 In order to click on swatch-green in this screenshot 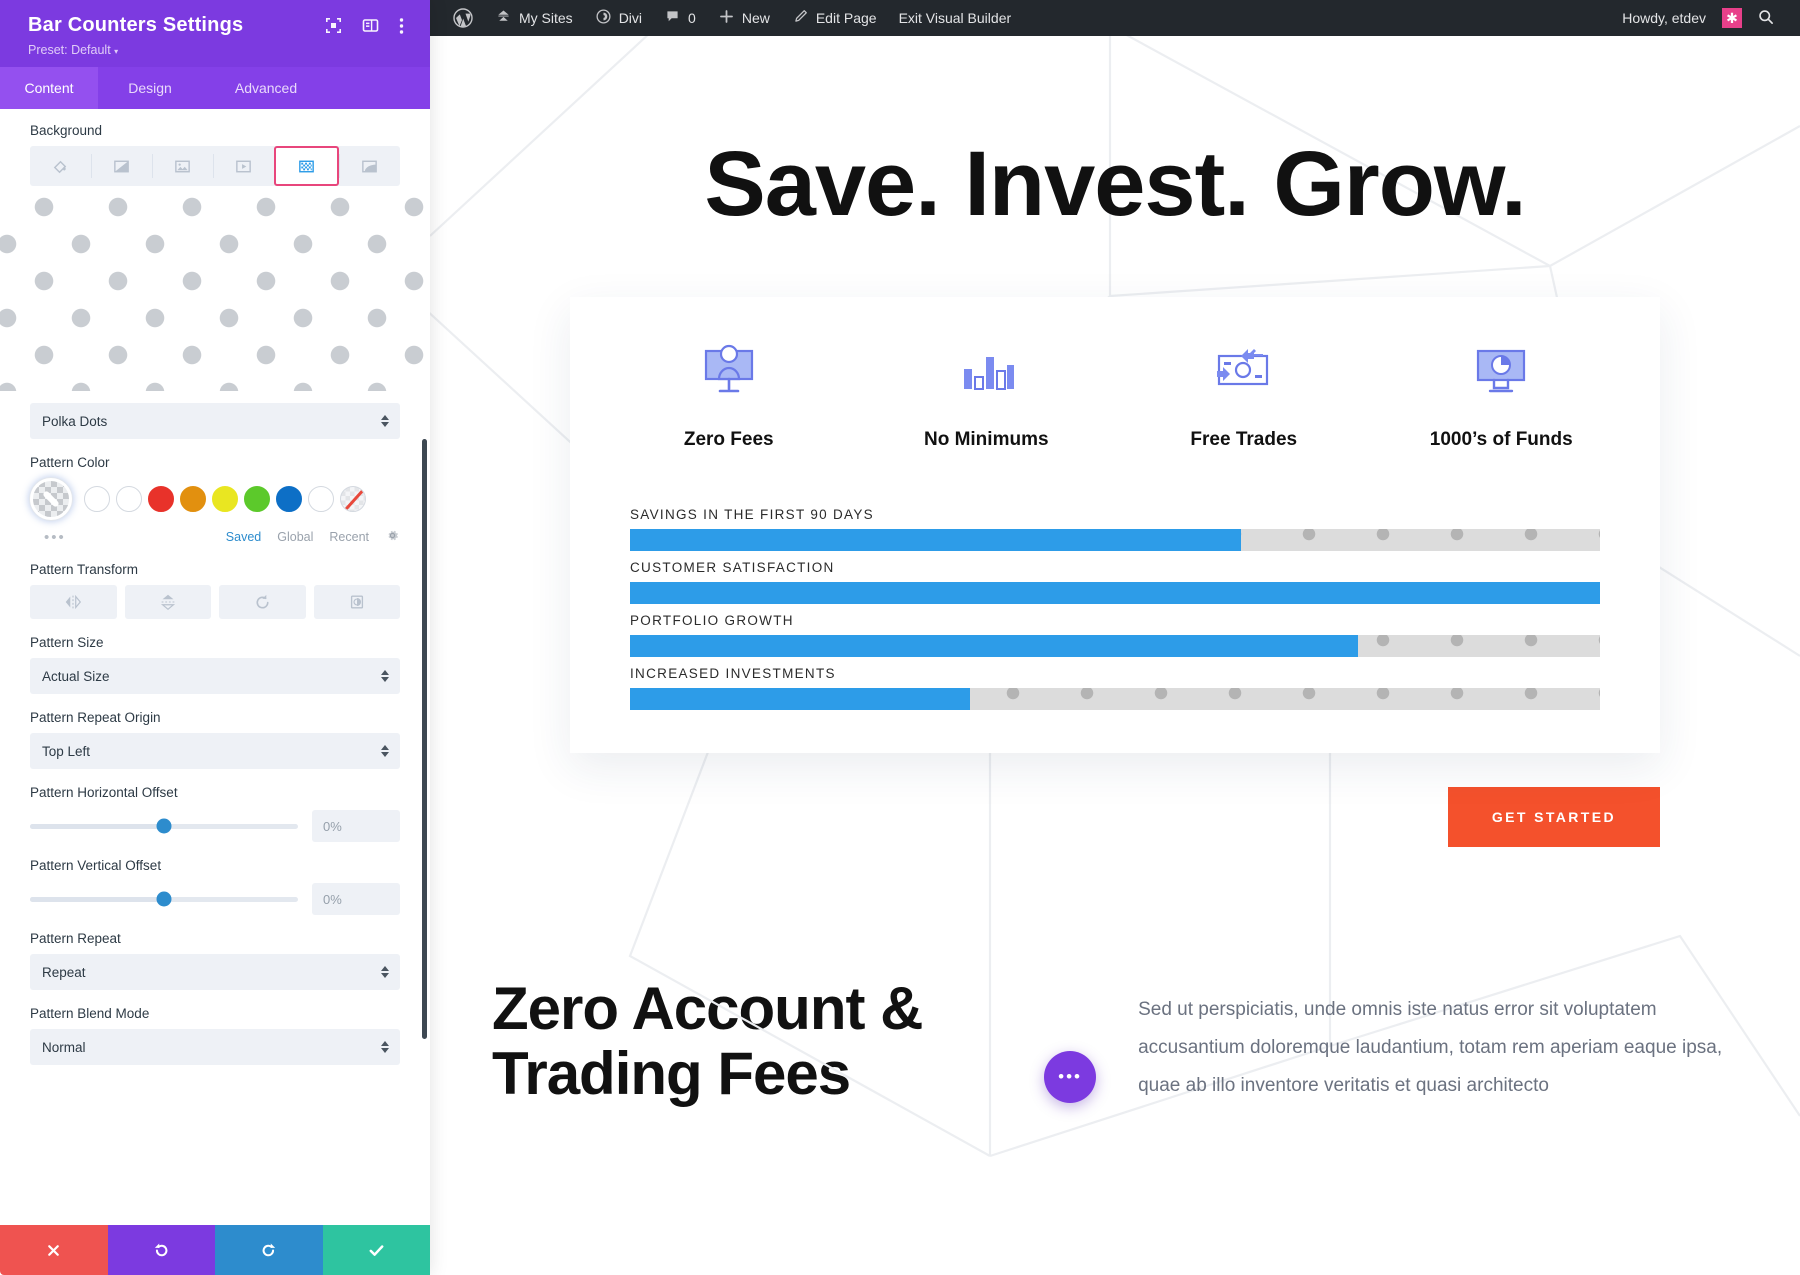, I will do `click(257, 499)`.